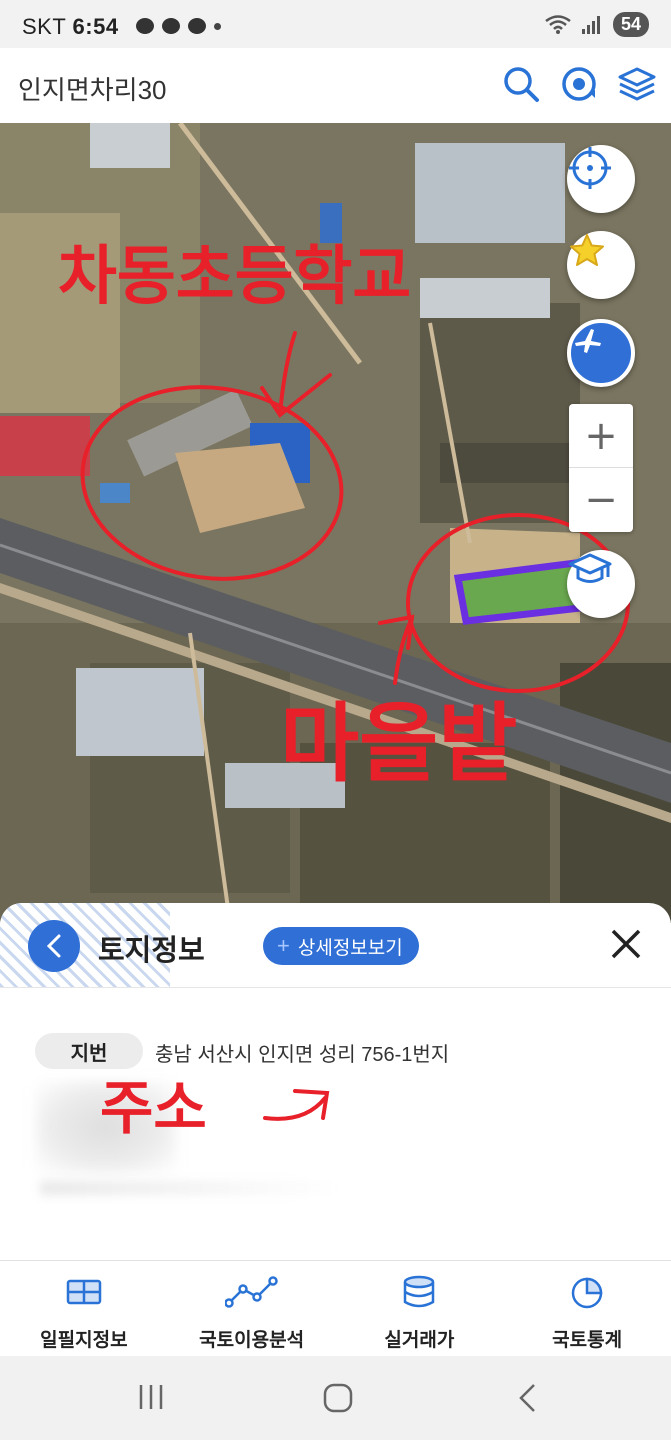 The height and width of the screenshot is (1440, 671). Describe the element at coordinates (335, 987) in the screenshot. I see `sheet-divider` at that location.